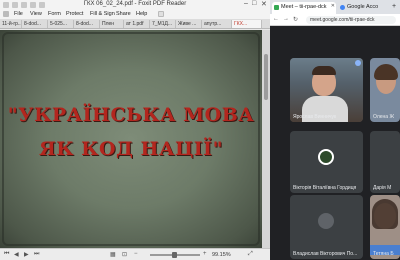 Image resolution: width=400 pixels, height=260 pixels. I want to click on new-tab-icon: +, so click(394, 6).